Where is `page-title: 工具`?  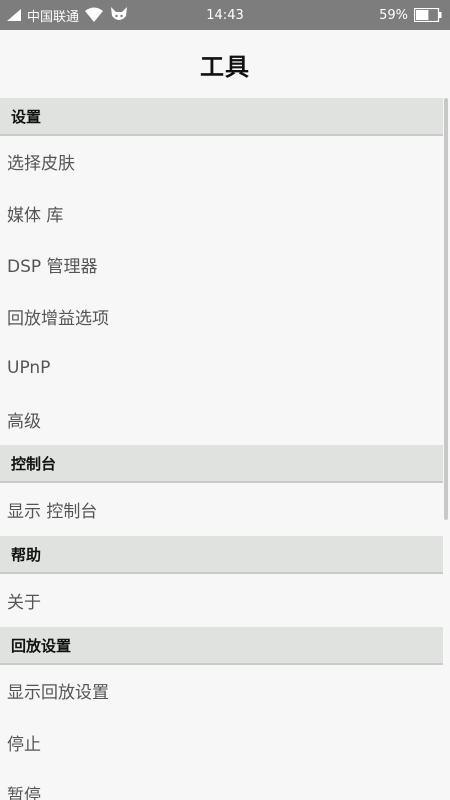
page-title: 工具 is located at coordinates (225, 66).